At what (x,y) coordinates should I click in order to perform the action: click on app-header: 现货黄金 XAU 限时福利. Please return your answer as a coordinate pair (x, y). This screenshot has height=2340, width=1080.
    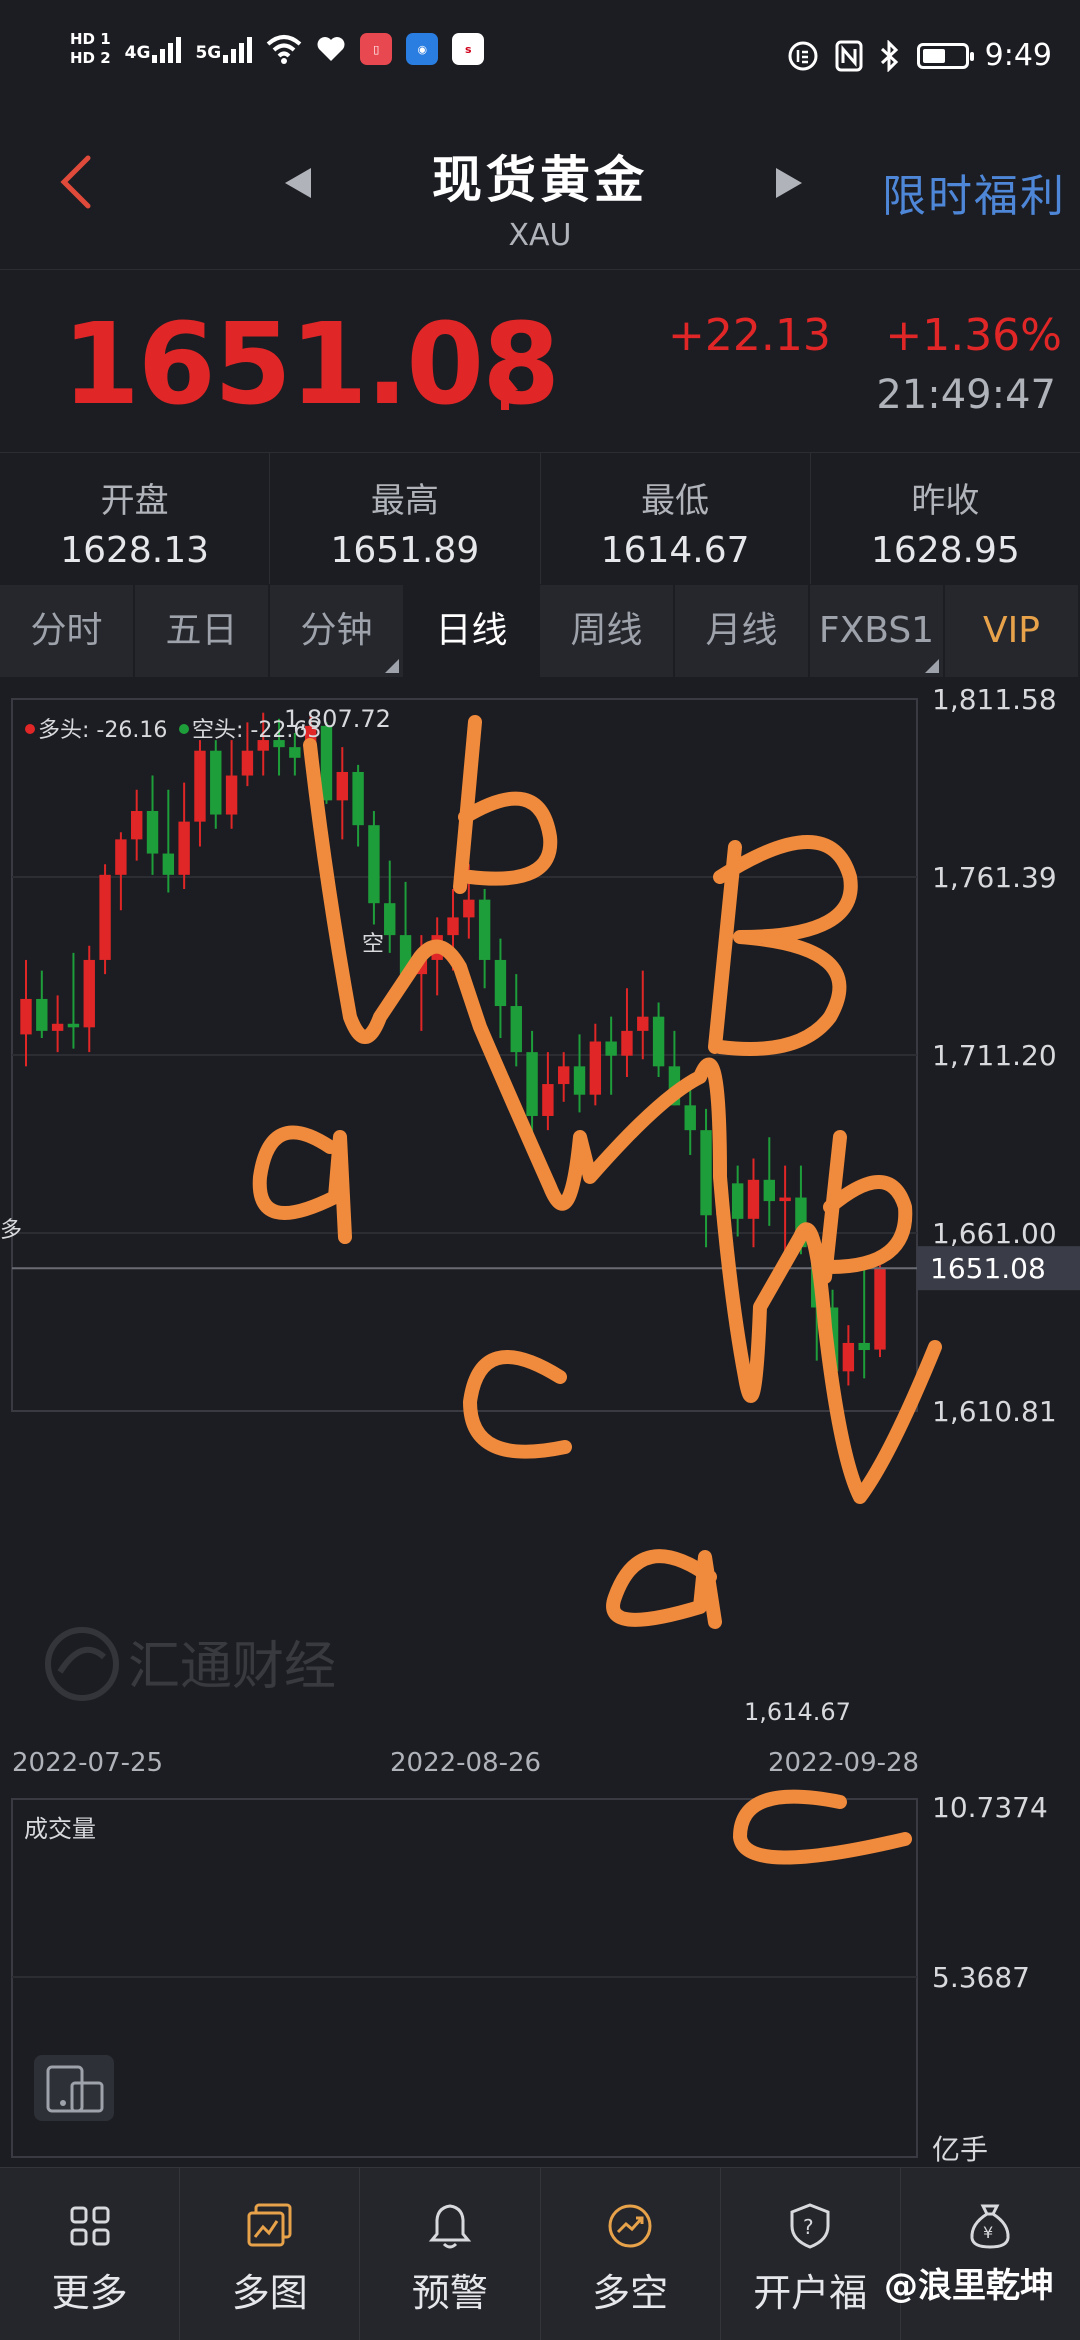
    Looking at the image, I should click on (540, 186).